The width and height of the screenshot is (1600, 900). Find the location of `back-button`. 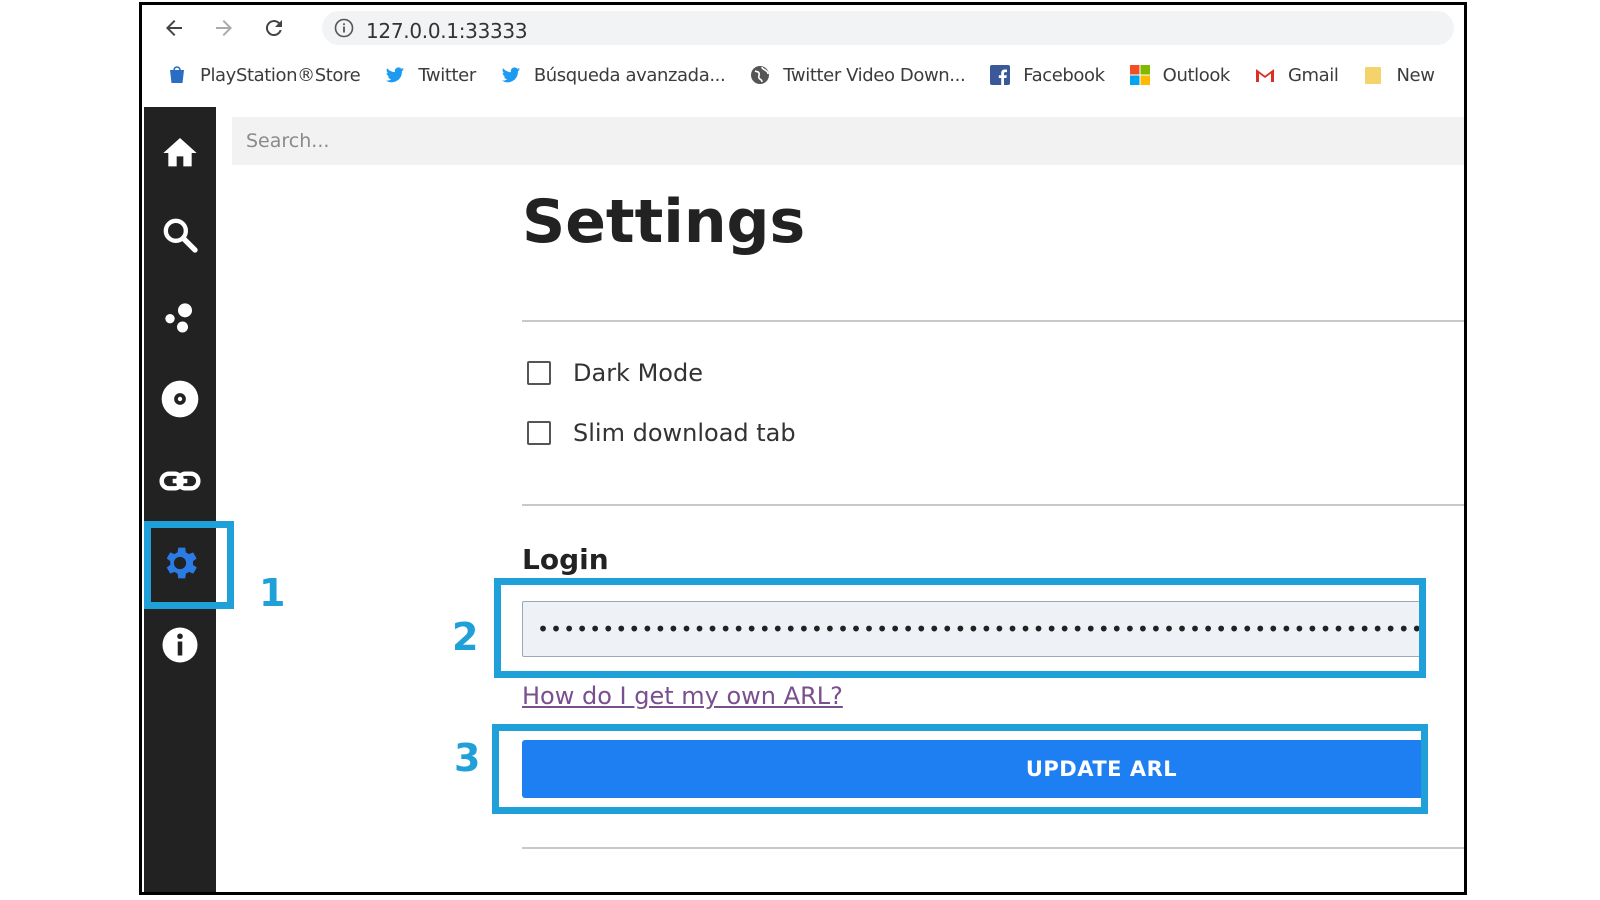

back-button is located at coordinates (174, 28).